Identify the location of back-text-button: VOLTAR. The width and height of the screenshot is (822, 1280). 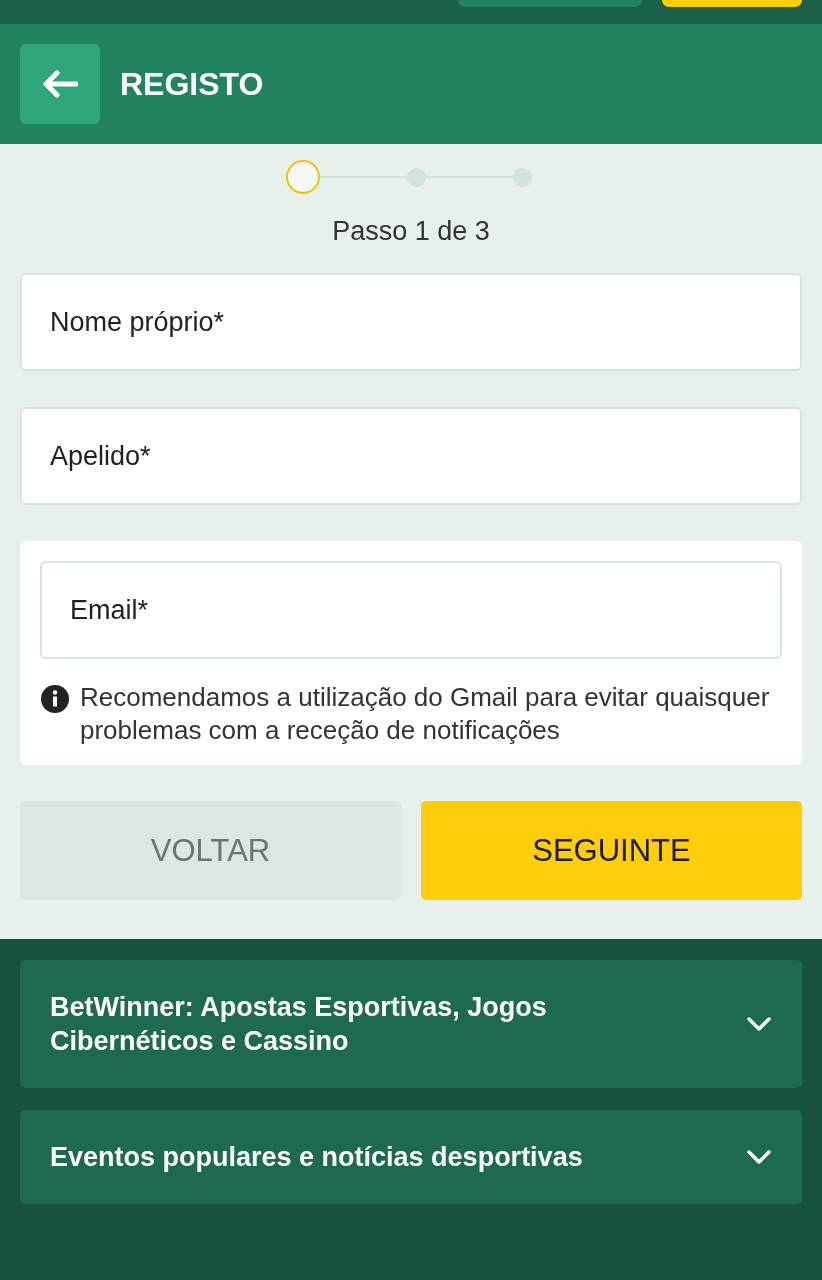
(210, 850).